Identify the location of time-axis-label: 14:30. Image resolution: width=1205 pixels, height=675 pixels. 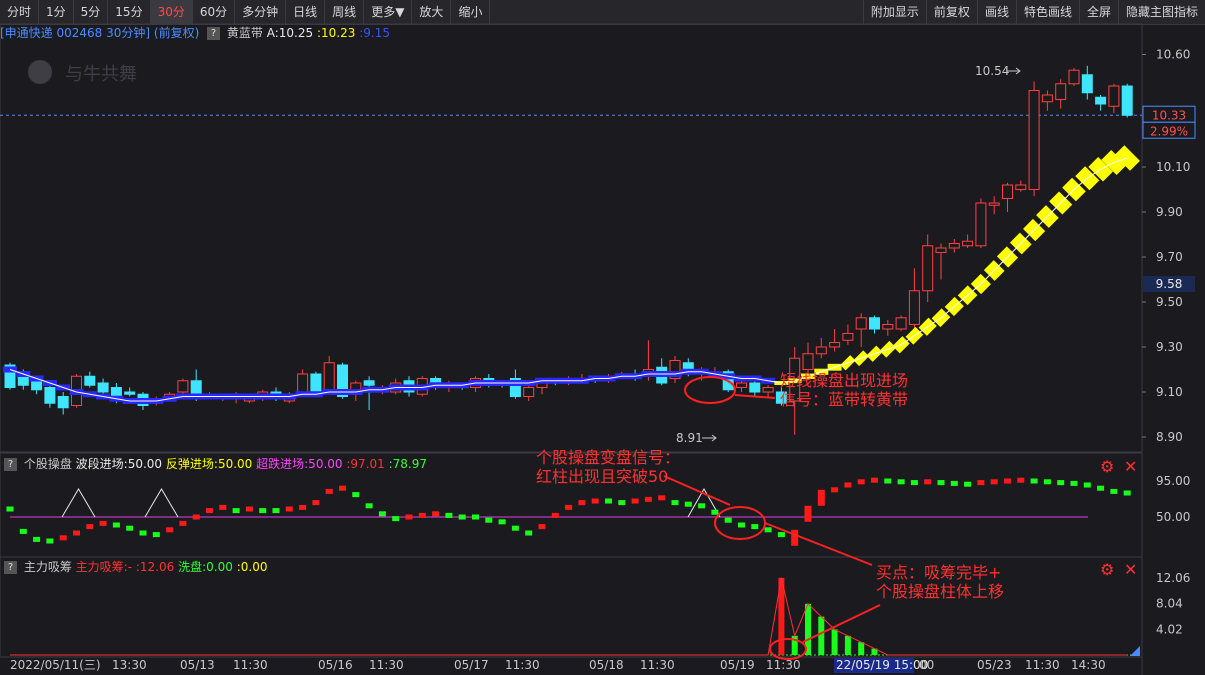
(1088, 665).